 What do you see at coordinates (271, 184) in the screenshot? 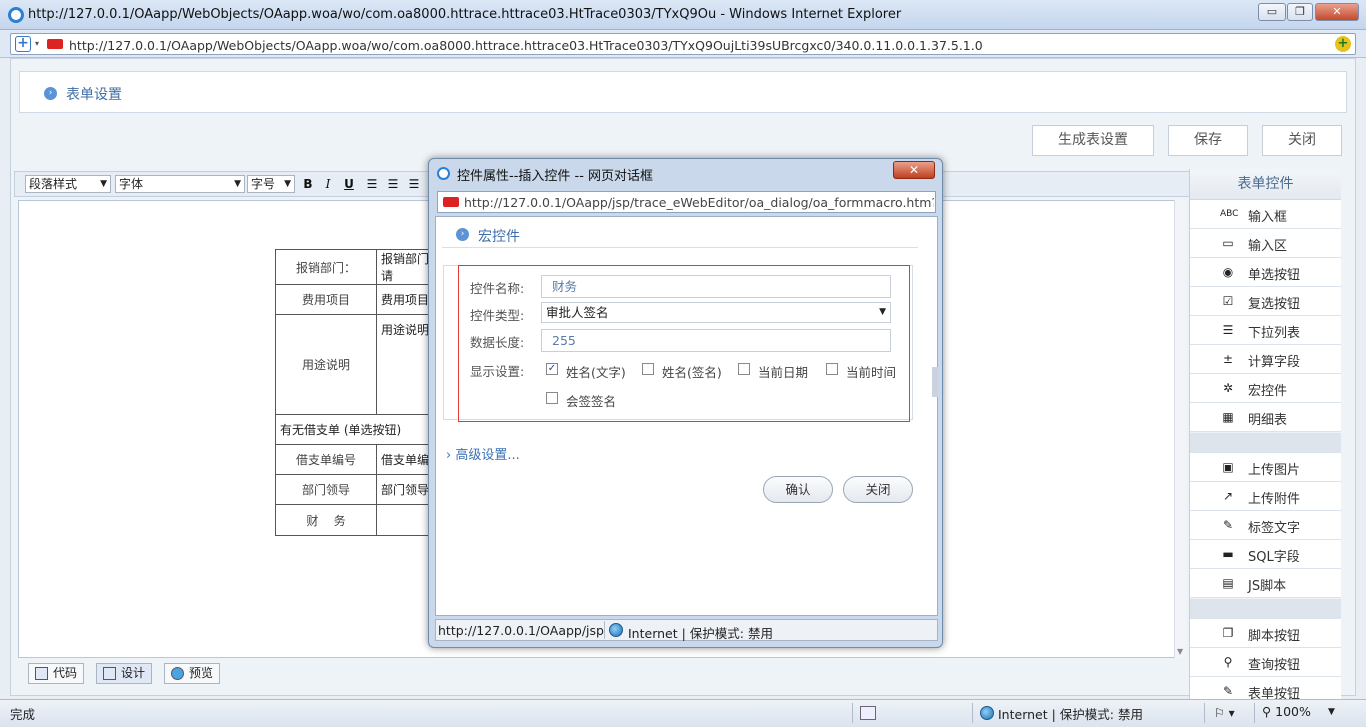
I see `font-size-select: 字号 ▼` at bounding box center [271, 184].